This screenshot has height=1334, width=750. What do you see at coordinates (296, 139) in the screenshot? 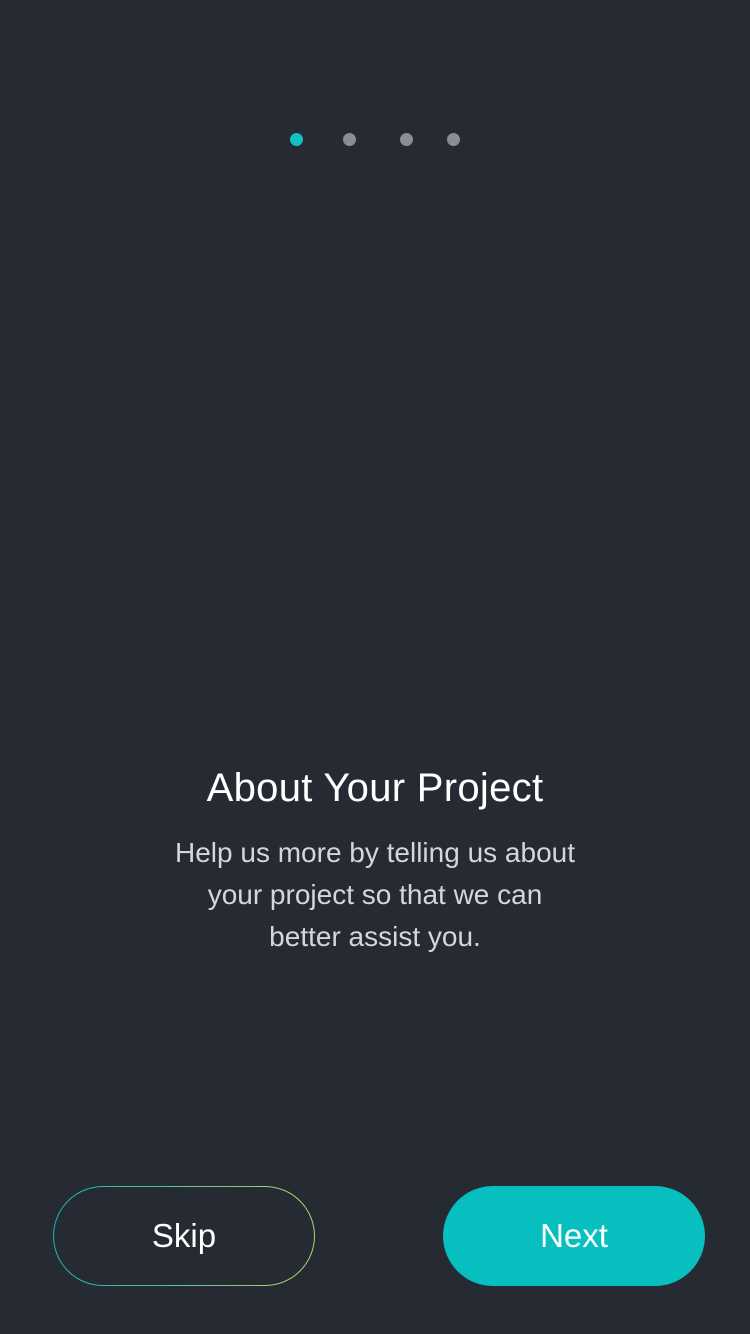
I see `page-dot-1-active` at bounding box center [296, 139].